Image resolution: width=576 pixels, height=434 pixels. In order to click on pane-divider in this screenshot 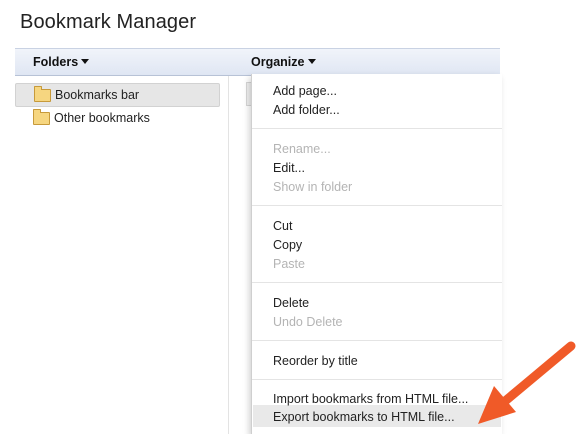, I will do `click(228, 255)`.